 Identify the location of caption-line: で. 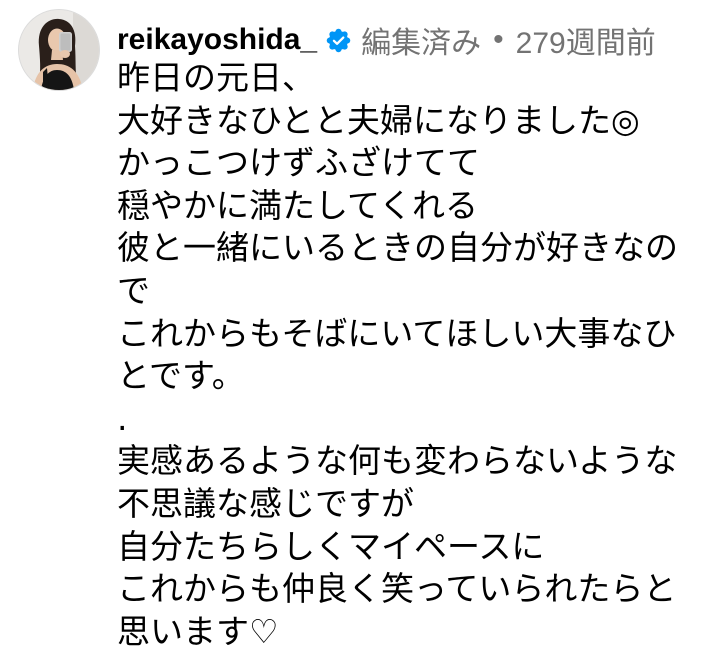
(133, 290).